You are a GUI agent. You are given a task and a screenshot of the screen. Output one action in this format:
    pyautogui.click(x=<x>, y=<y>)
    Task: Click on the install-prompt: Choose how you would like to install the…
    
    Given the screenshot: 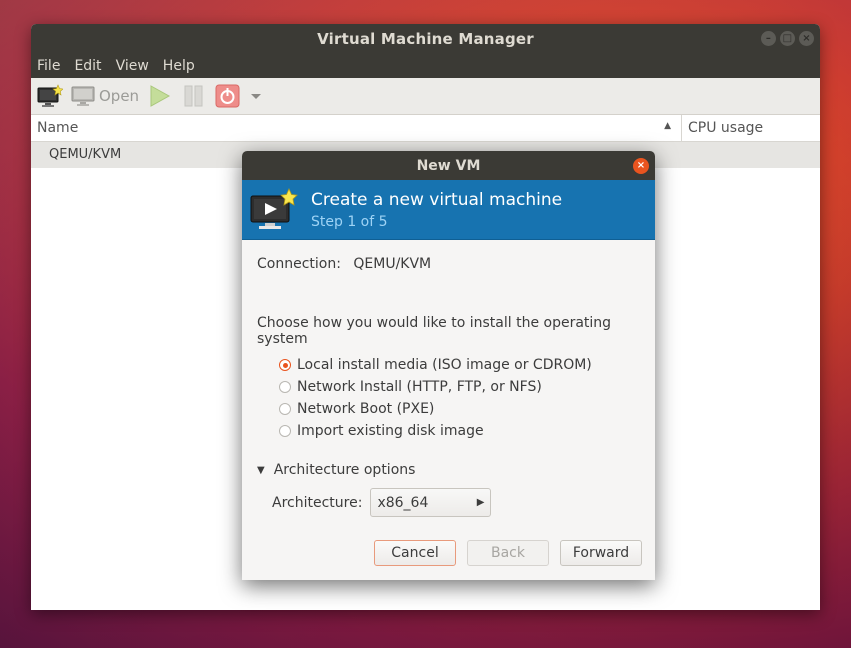 What is the action you would take?
    pyautogui.click(x=434, y=331)
    